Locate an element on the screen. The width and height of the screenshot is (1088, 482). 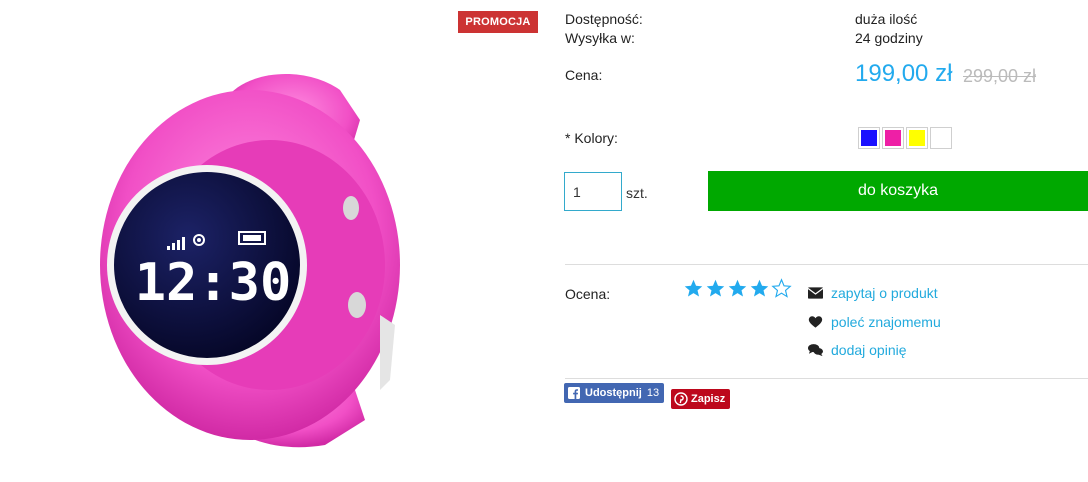
color-swatch-yellow is located at coordinates (917, 138).